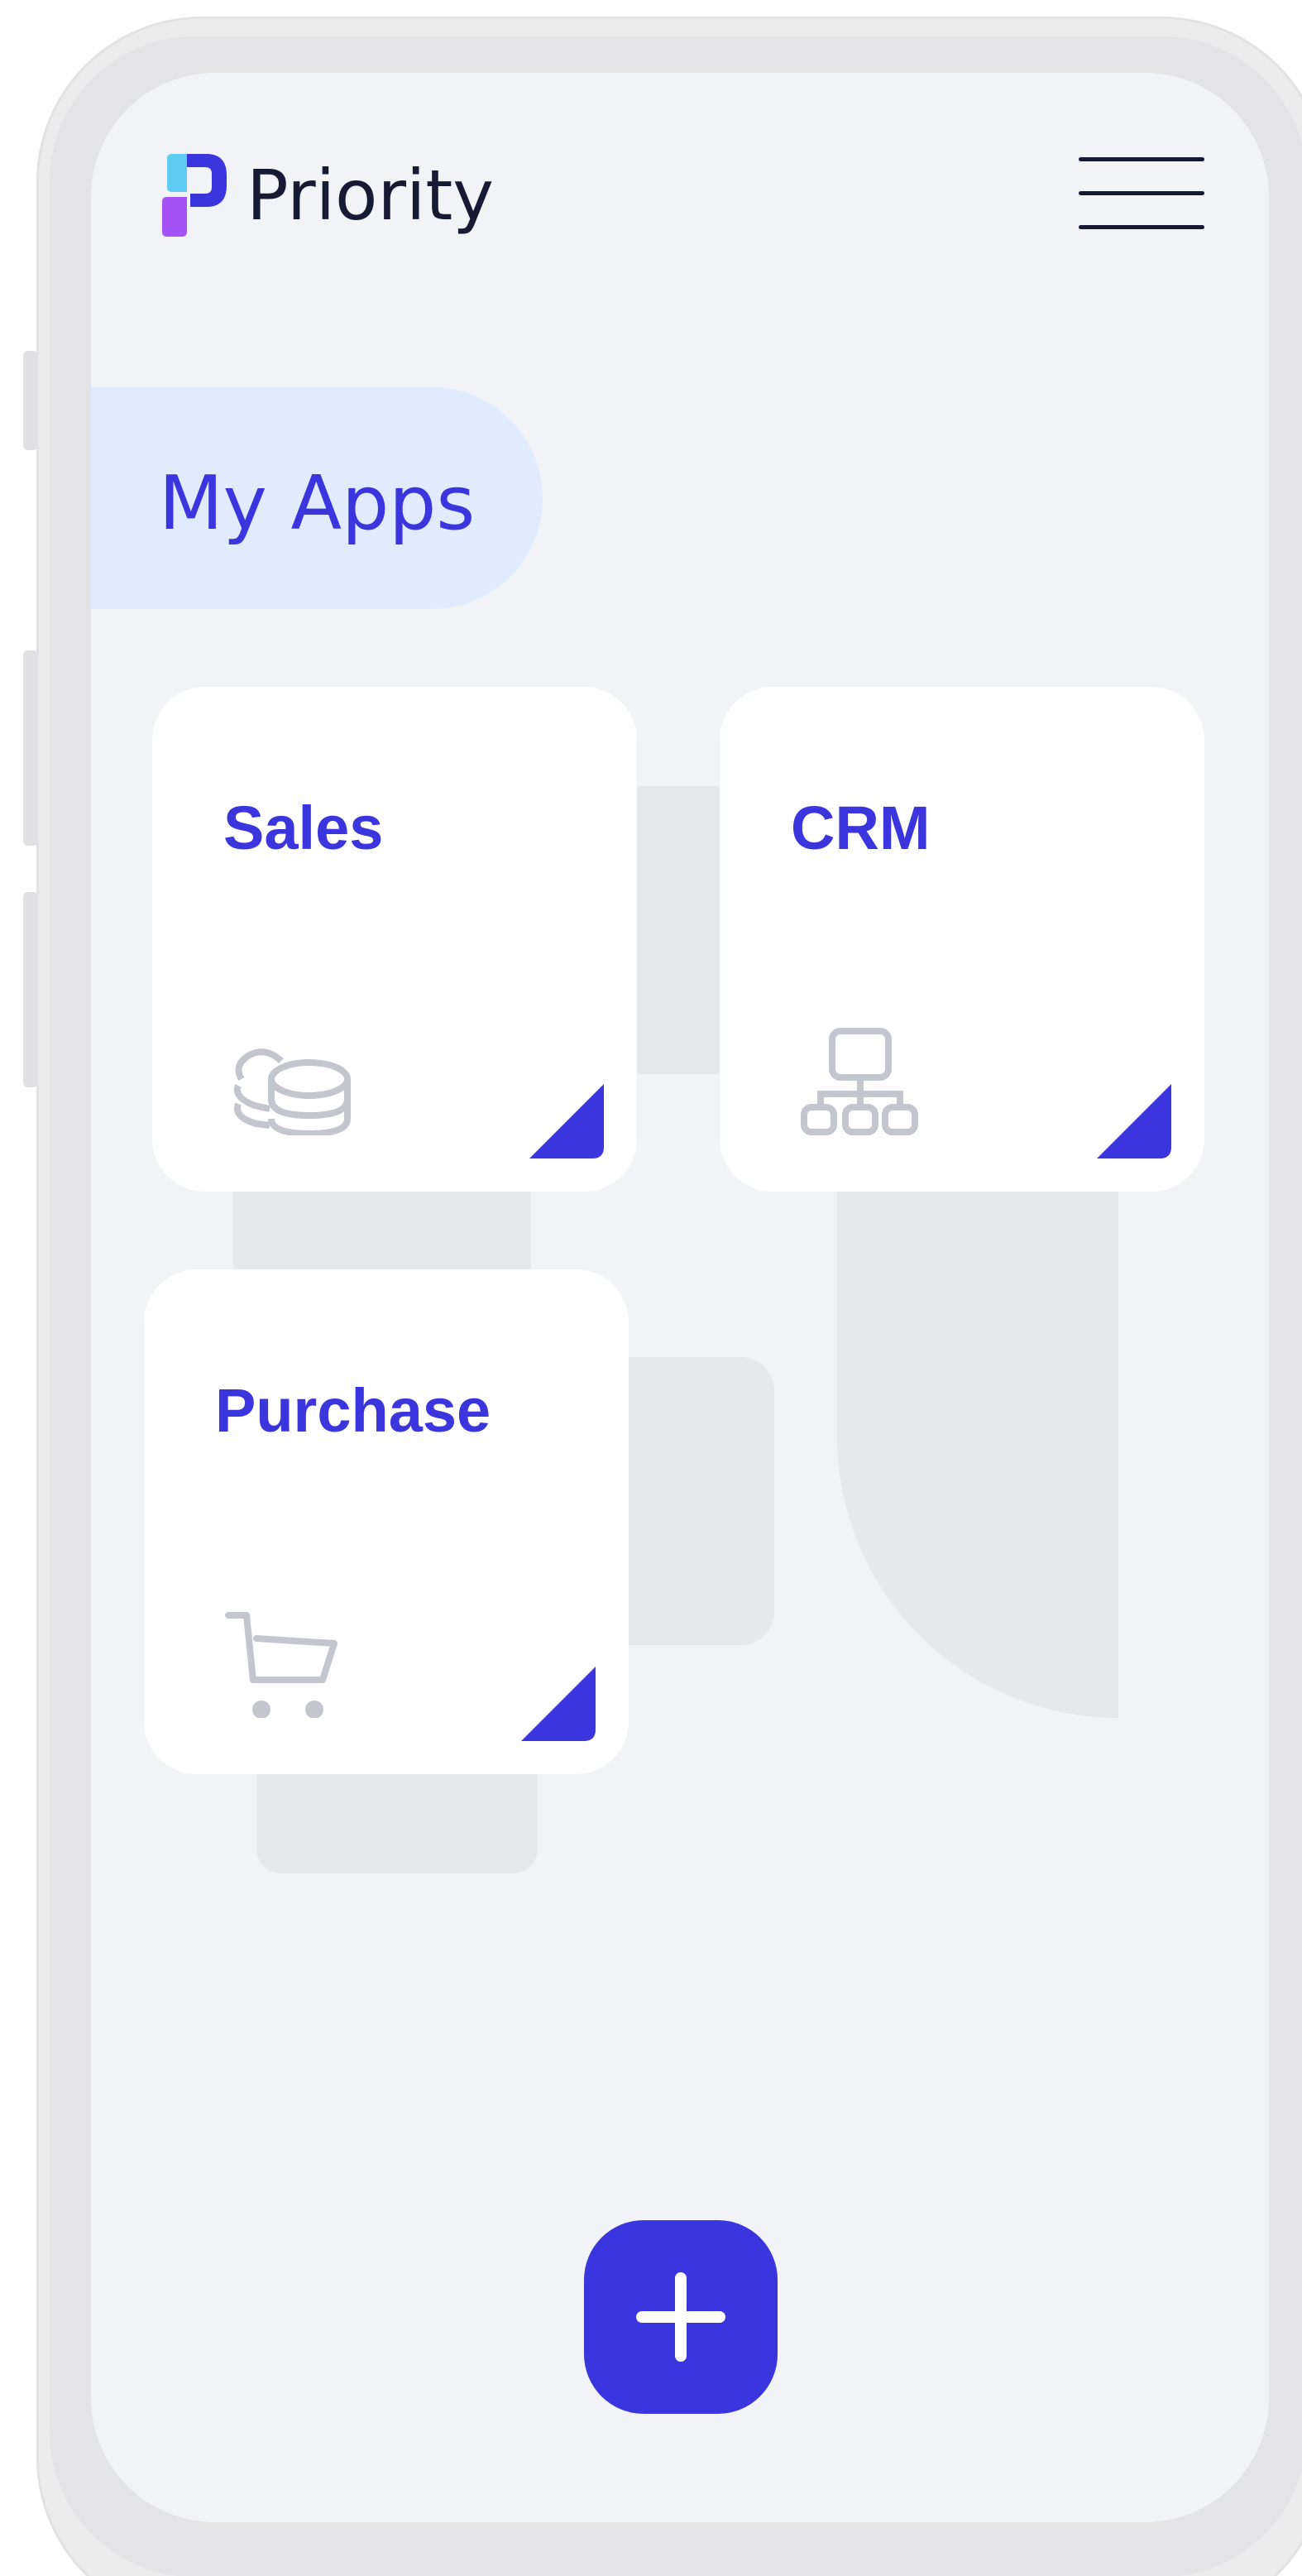  What do you see at coordinates (194, 196) in the screenshot?
I see `priority-logo-icon` at bounding box center [194, 196].